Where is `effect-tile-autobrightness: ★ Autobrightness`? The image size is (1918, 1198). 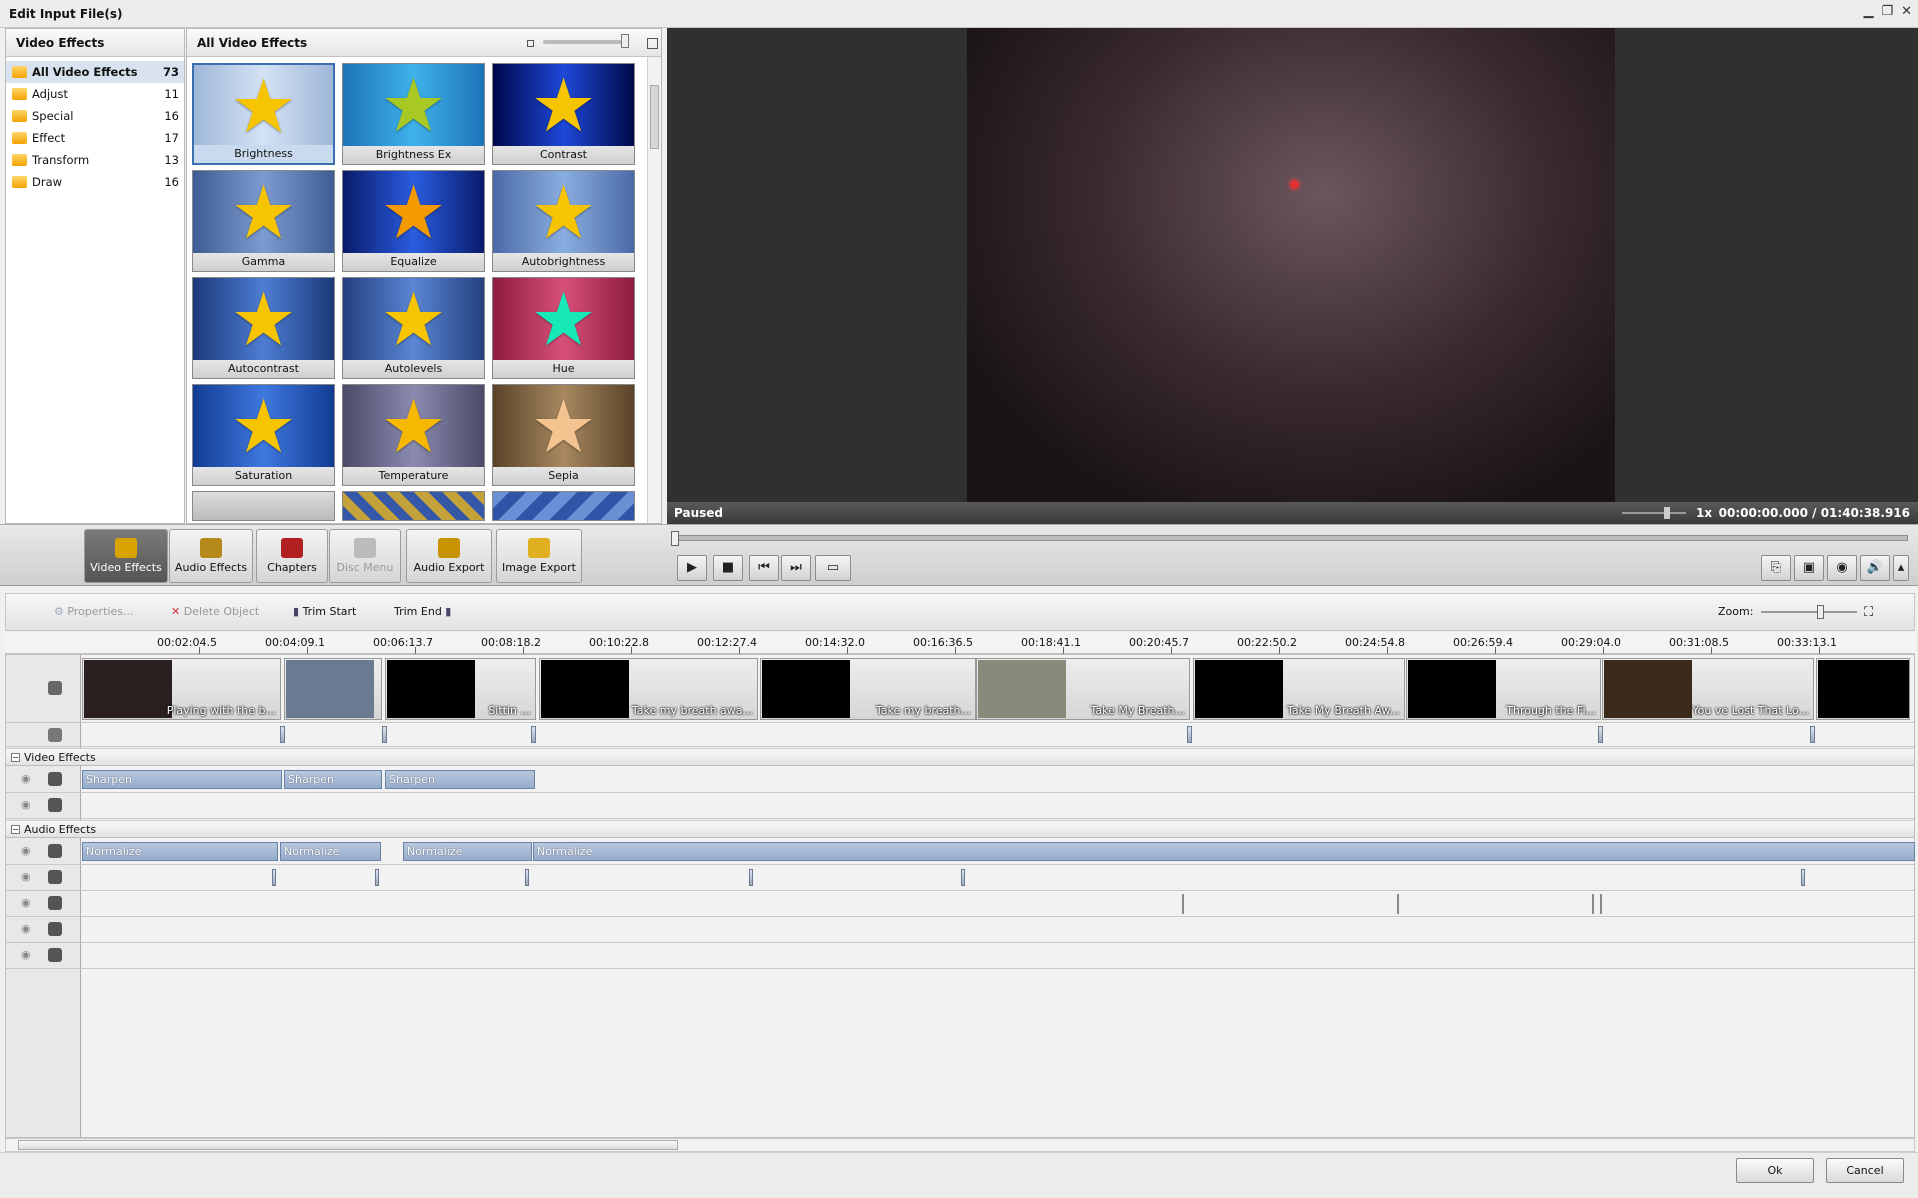 effect-tile-autobrightness: ★ Autobrightness is located at coordinates (563, 221).